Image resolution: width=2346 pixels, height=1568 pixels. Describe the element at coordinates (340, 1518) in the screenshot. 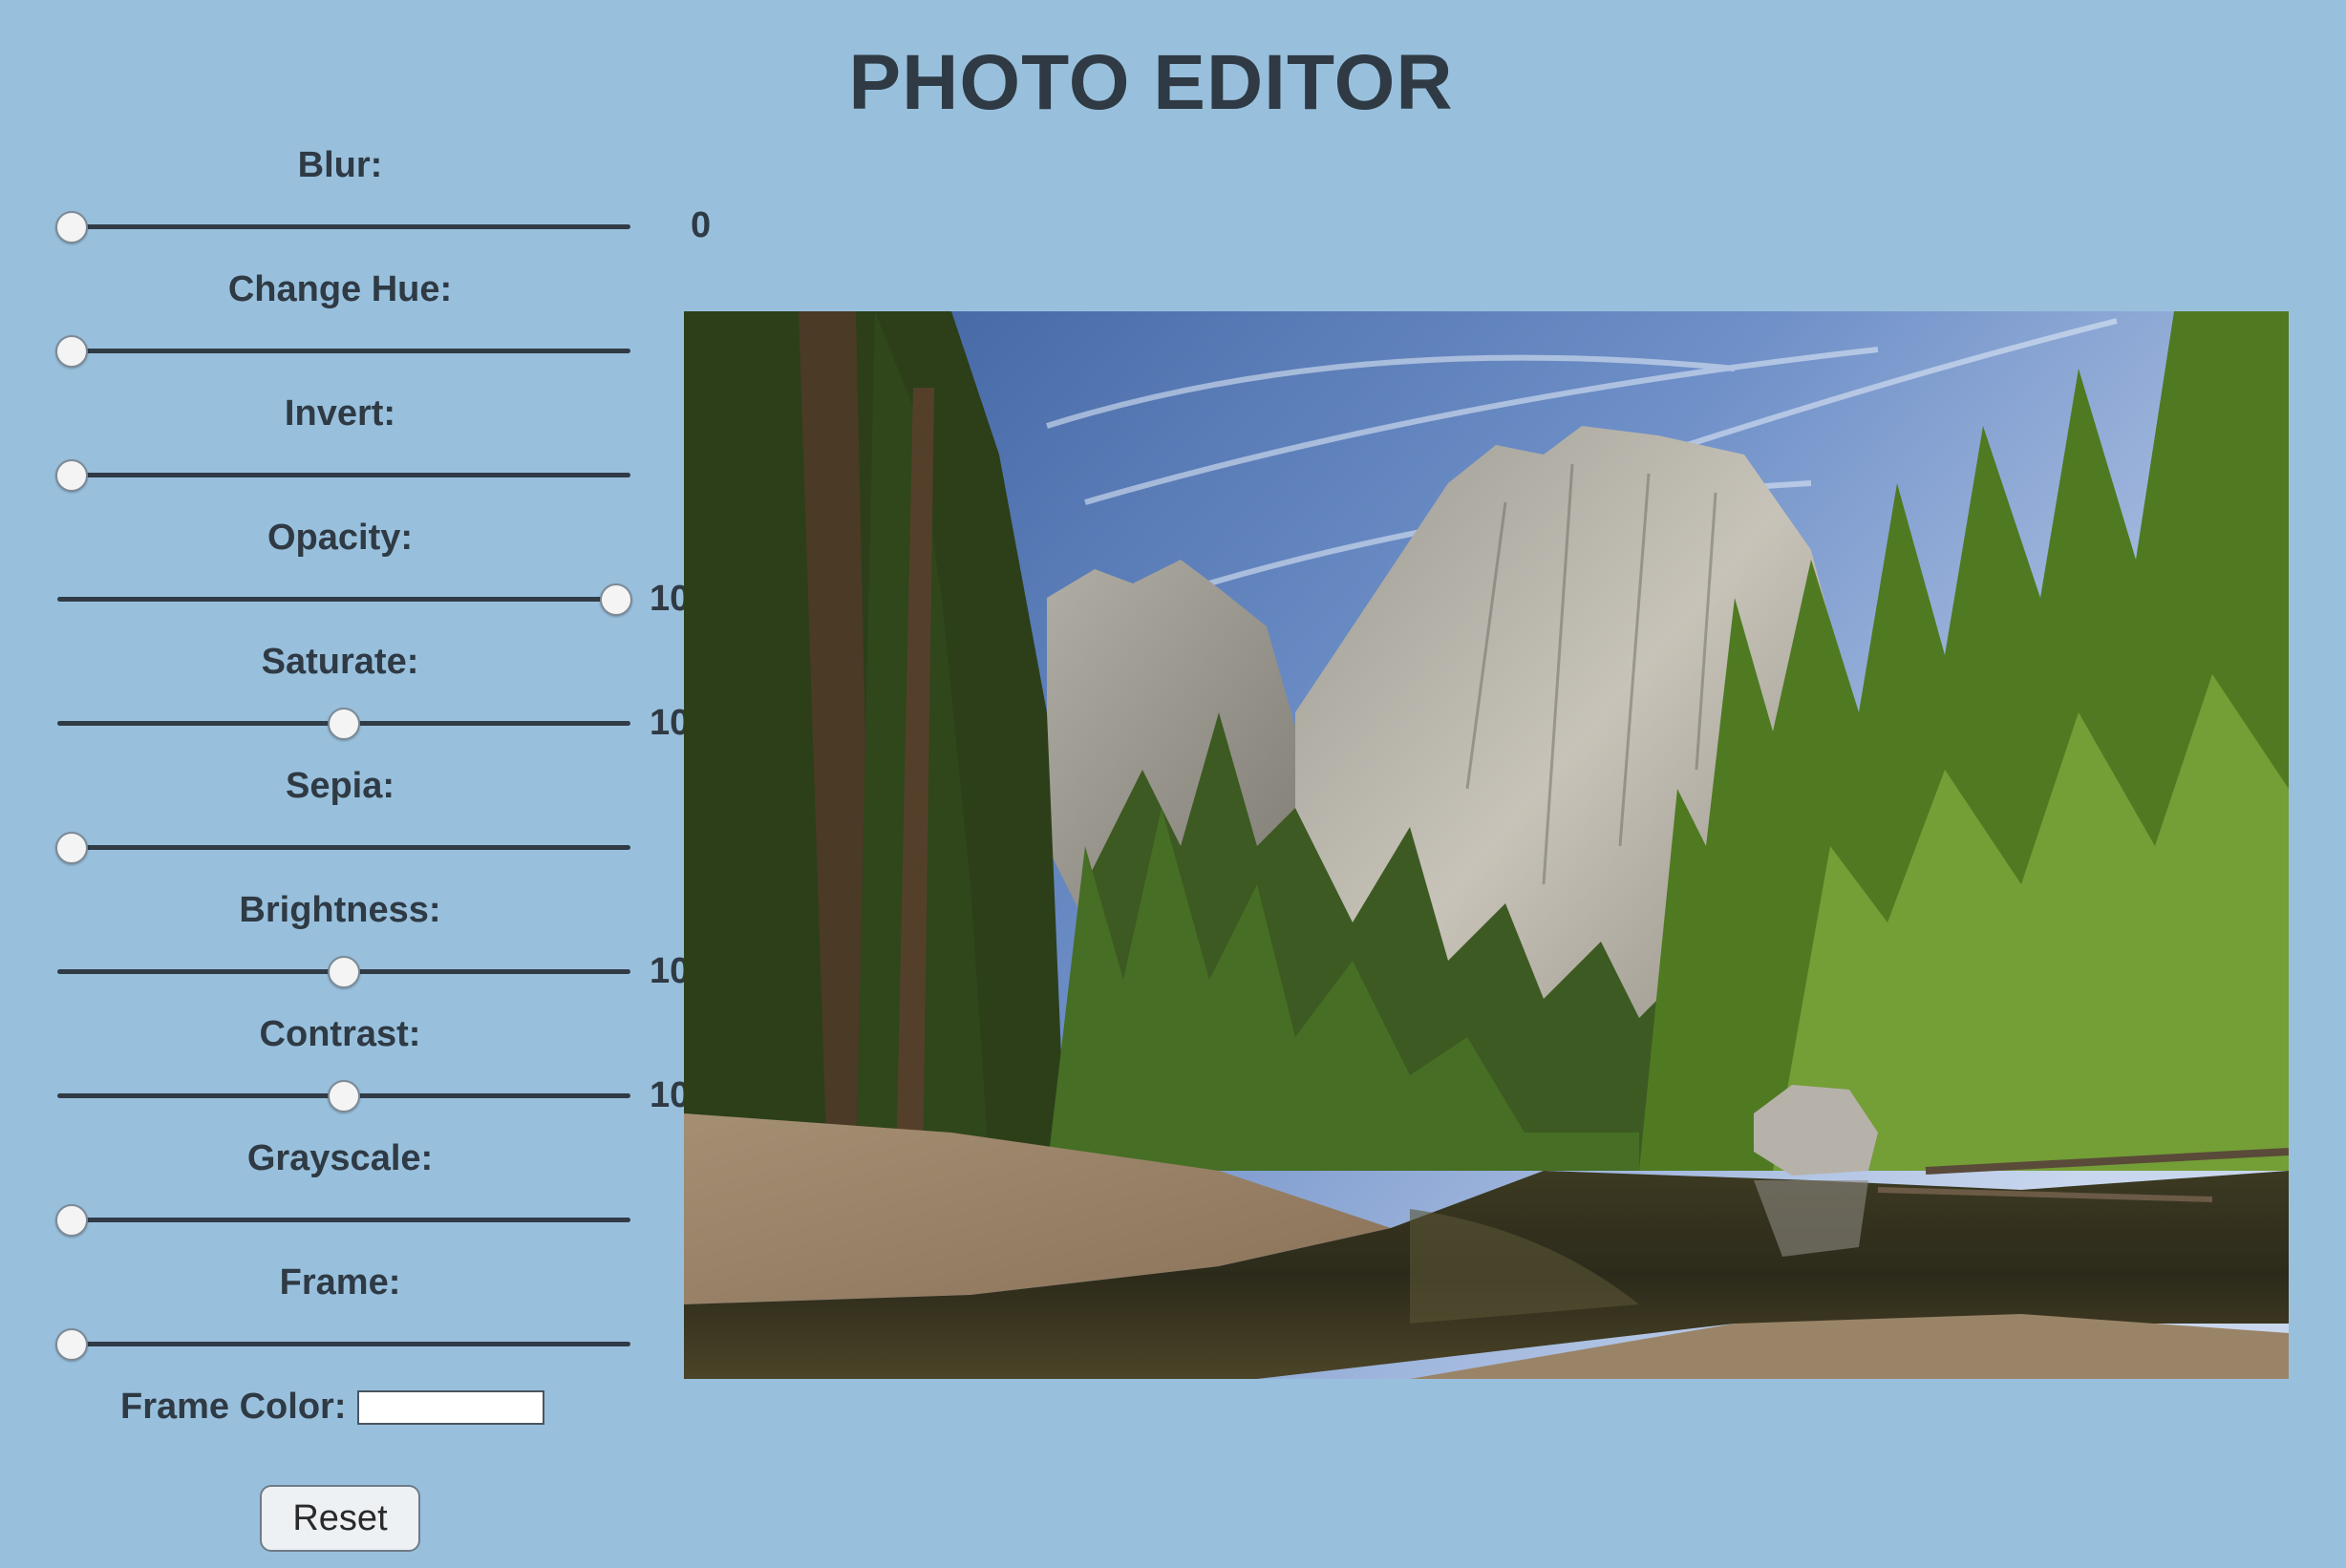

I see `reset-button: Reset` at that location.